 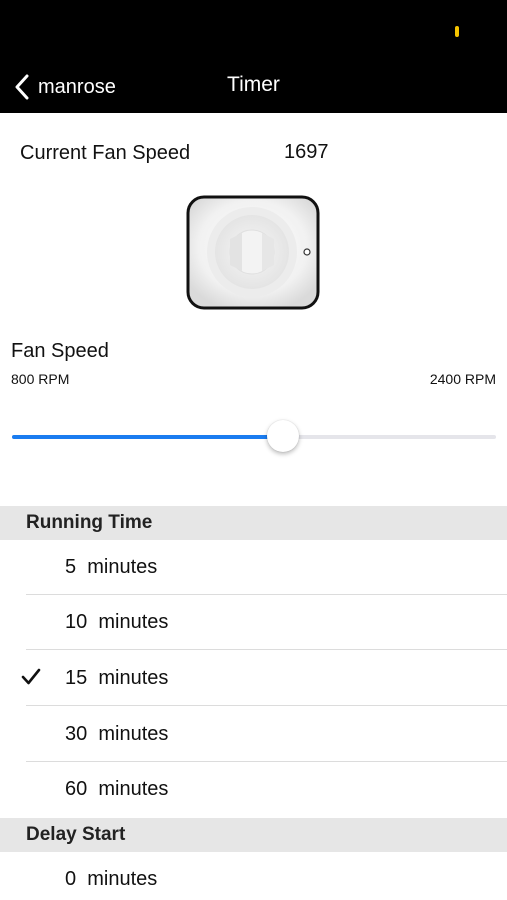 What do you see at coordinates (31, 676) in the screenshot?
I see `checkmark-icon` at bounding box center [31, 676].